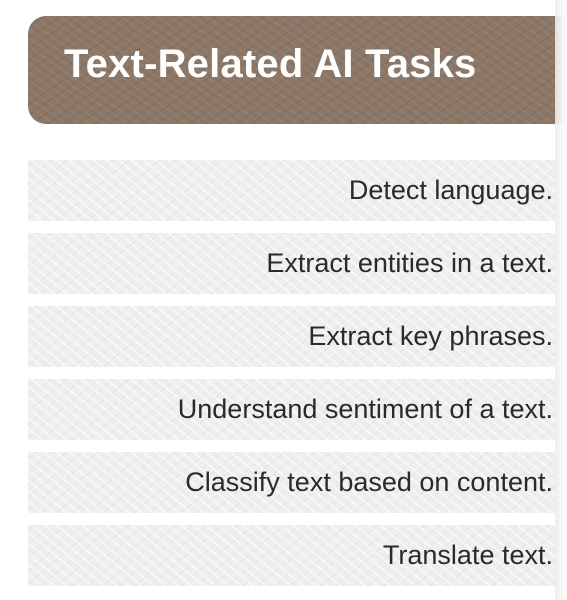 Image resolution: width=567 pixels, height=600 pixels. Describe the element at coordinates (450, 190) in the screenshot. I see `list-item-label: Detect language.` at that location.